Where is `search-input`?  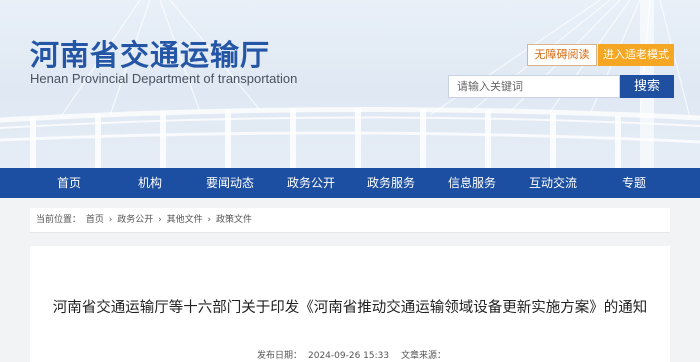
search-input is located at coordinates (534, 86).